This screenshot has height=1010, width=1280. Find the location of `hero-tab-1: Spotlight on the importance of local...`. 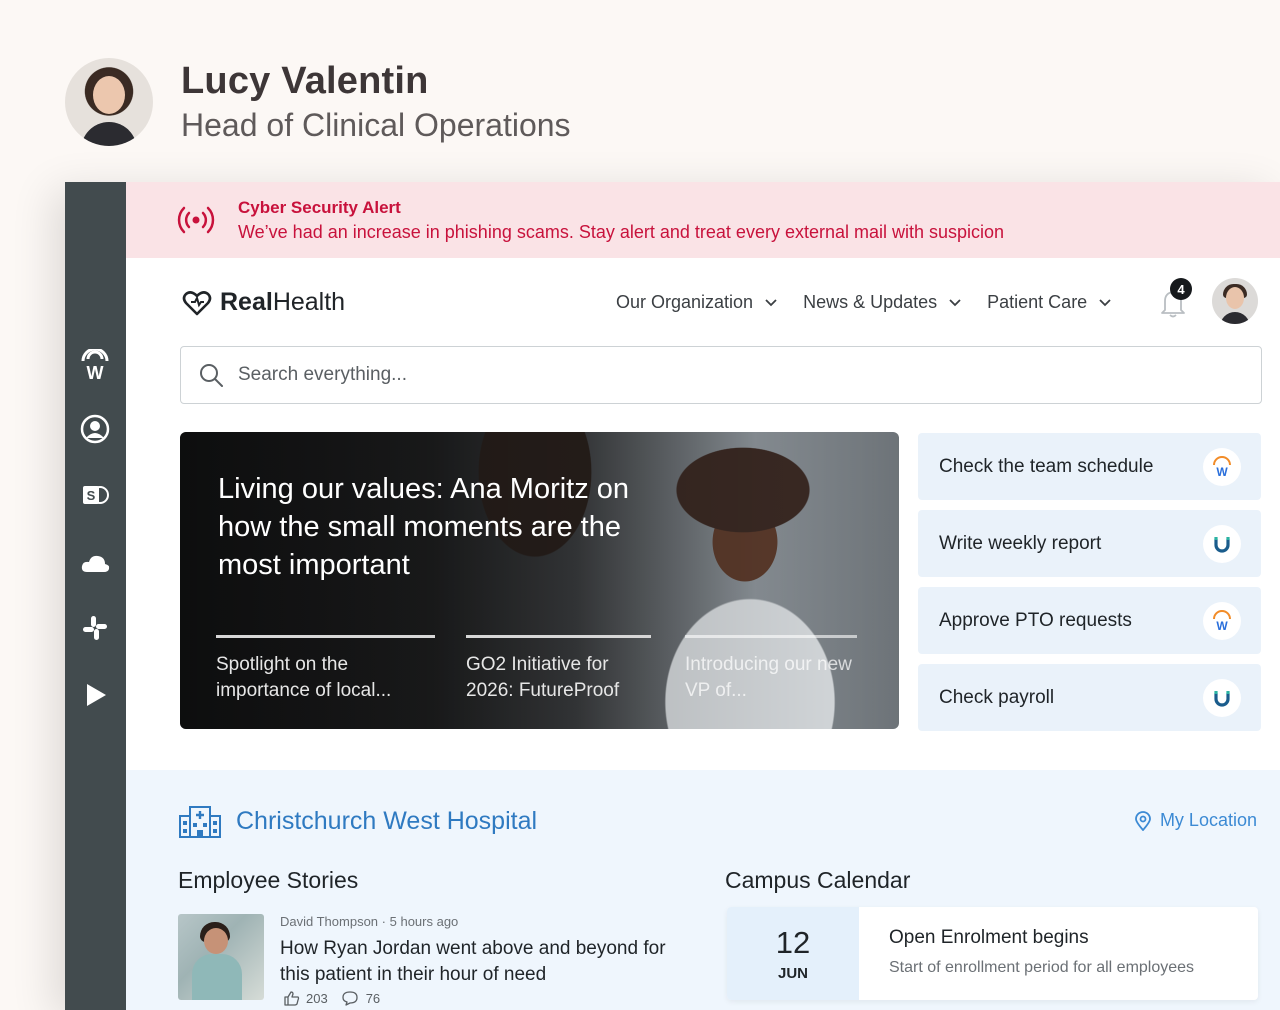

hero-tab-1: Spotlight on the importance of local... is located at coordinates (325, 669).